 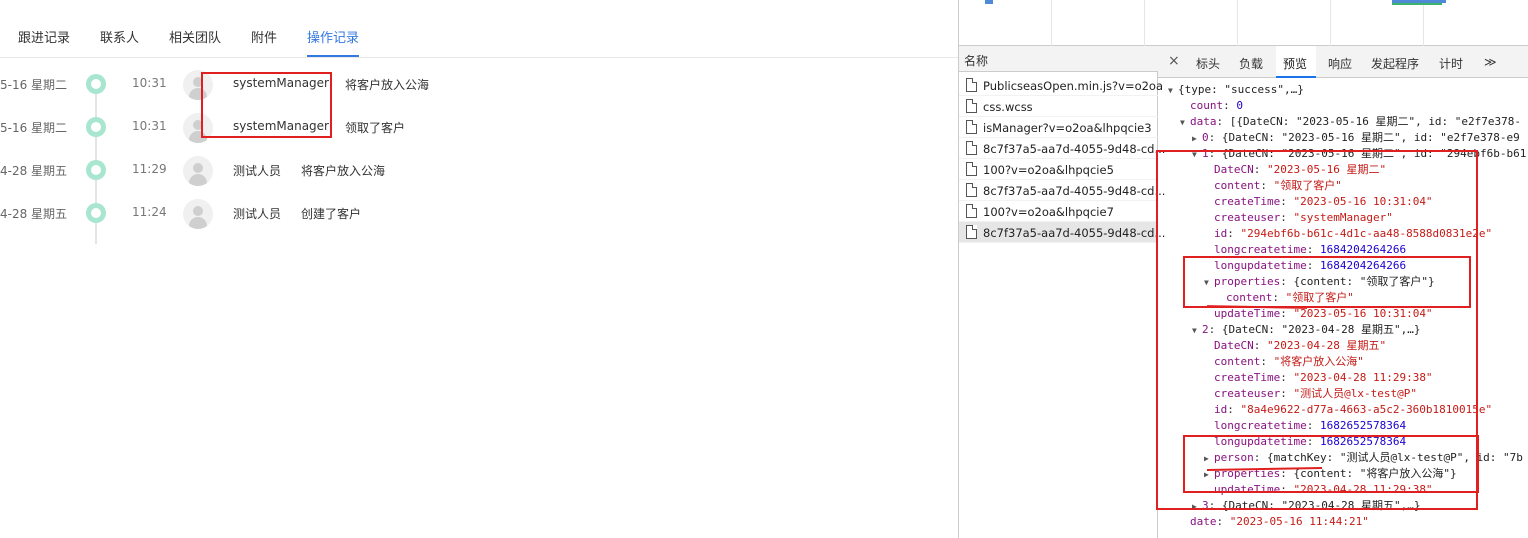 What do you see at coordinates (1299, 521) in the screenshot?
I see `json-value: "2023-05-16 11:44:21"` at bounding box center [1299, 521].